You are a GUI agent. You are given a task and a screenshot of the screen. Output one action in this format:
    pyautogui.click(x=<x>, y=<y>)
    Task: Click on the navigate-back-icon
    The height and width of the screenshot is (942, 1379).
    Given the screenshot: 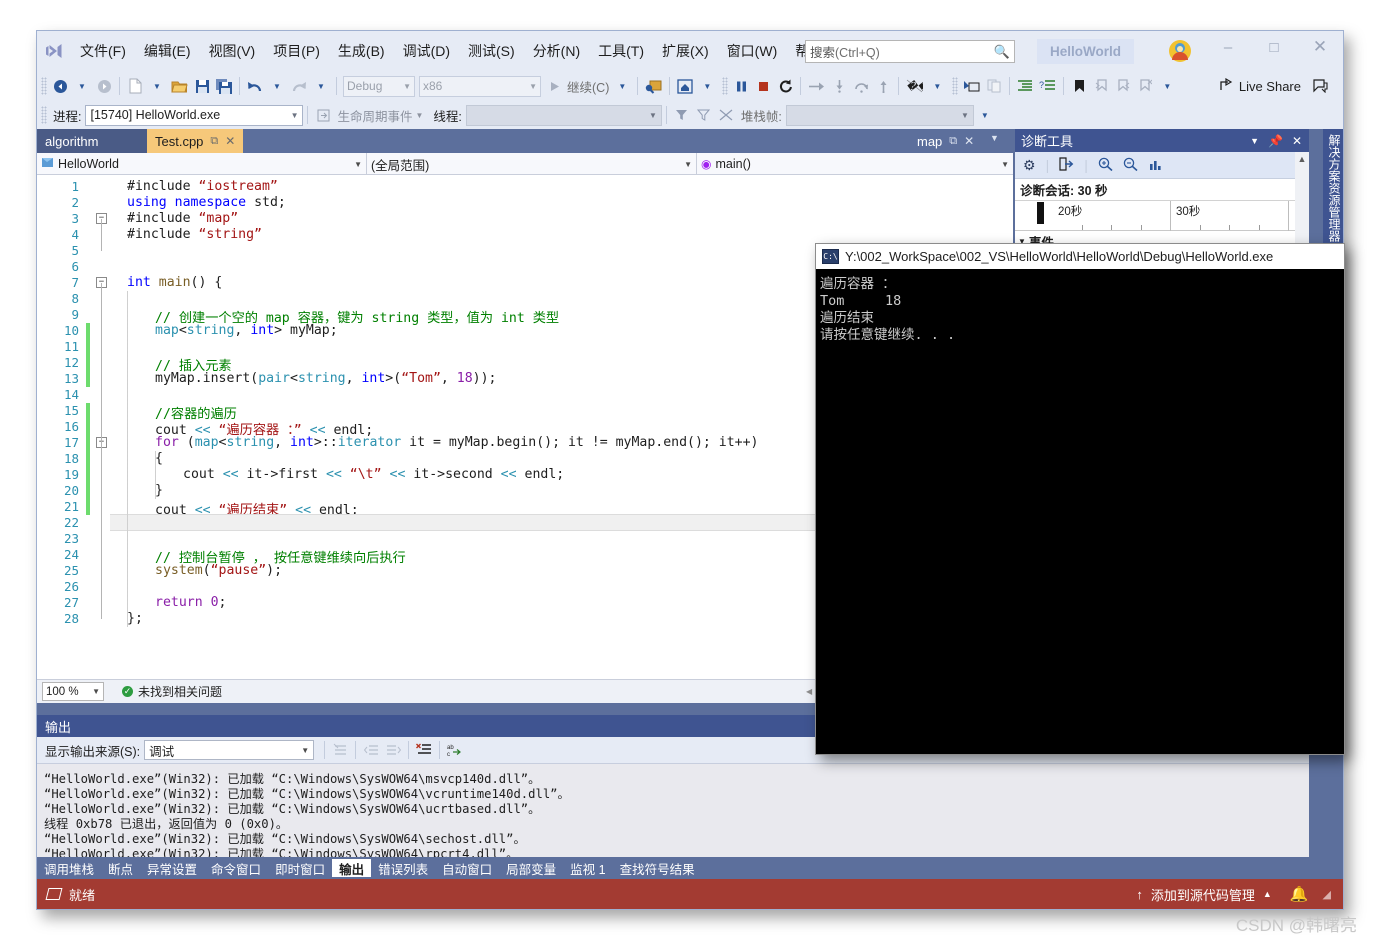 What is the action you would take?
    pyautogui.click(x=60, y=86)
    